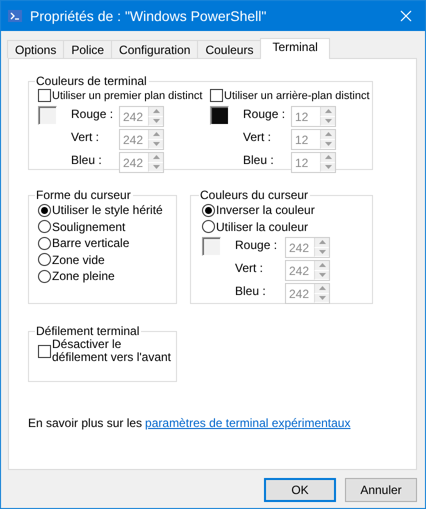  What do you see at coordinates (406, 16) in the screenshot?
I see `close-icon` at bounding box center [406, 16].